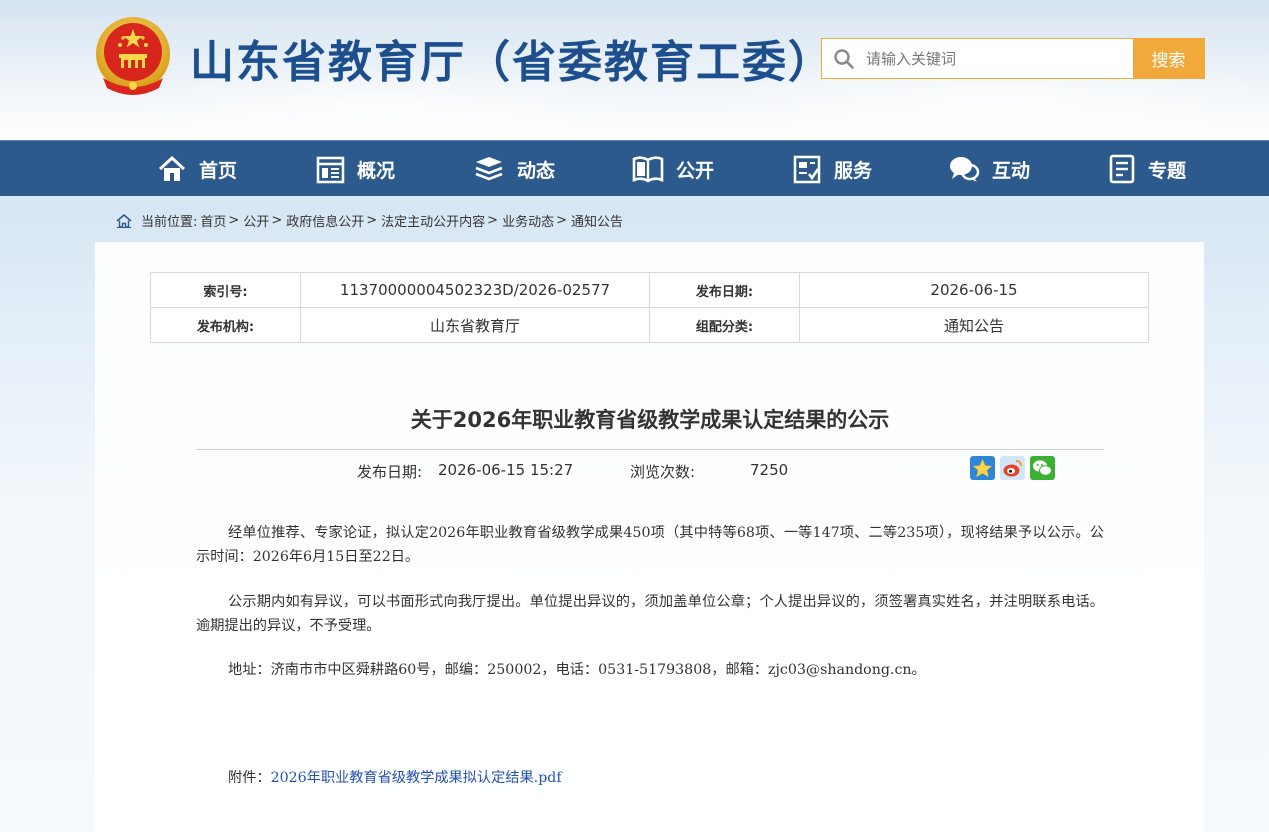  What do you see at coordinates (1122, 169) in the screenshot?
I see `topic-doc-icon` at bounding box center [1122, 169].